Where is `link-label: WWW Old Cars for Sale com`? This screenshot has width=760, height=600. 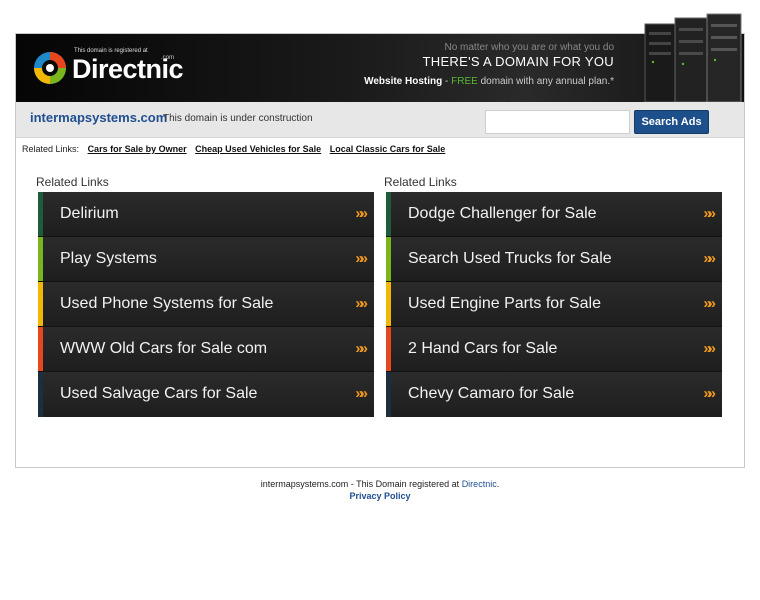 link-label: WWW Old Cars for Sale com is located at coordinates (164, 348).